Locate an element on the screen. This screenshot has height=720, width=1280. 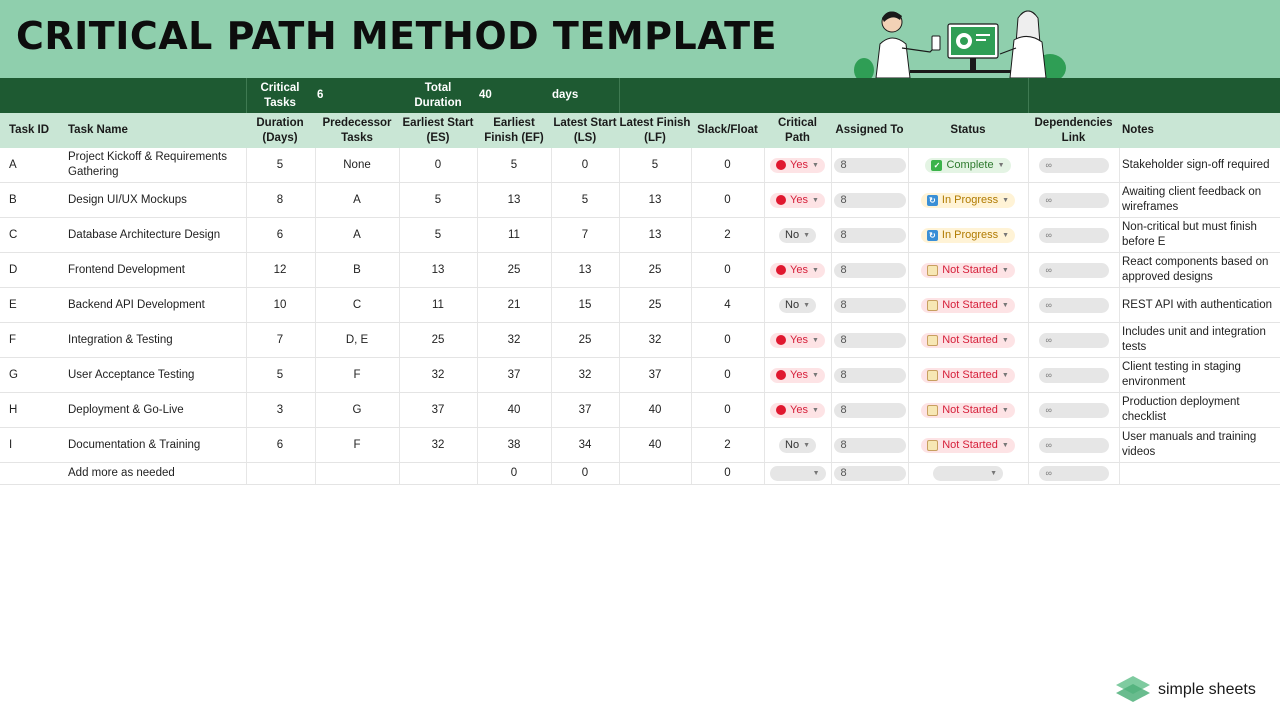
latest-start: 15 is located at coordinates (585, 305).